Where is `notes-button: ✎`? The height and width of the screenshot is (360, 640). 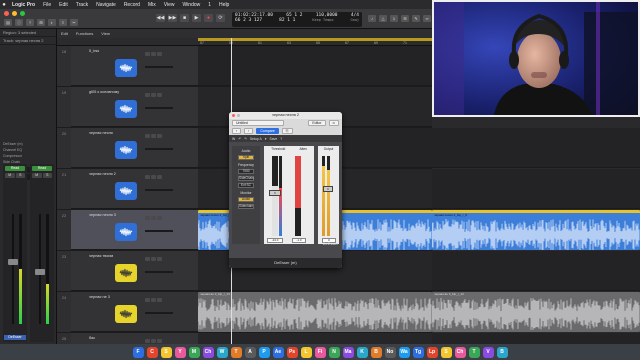 notes-button: ✎ is located at coordinates (416, 18).